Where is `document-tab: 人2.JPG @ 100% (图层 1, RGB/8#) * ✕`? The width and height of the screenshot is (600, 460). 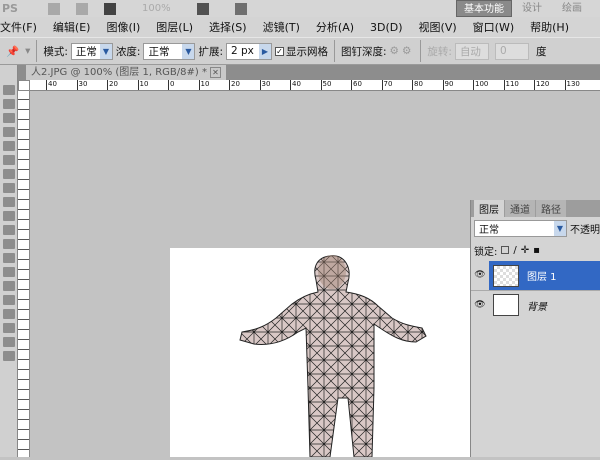
document-tab: 人2.JPG @ 100% (图层 1, RGB/8#) * ✕ is located at coordinates (126, 72).